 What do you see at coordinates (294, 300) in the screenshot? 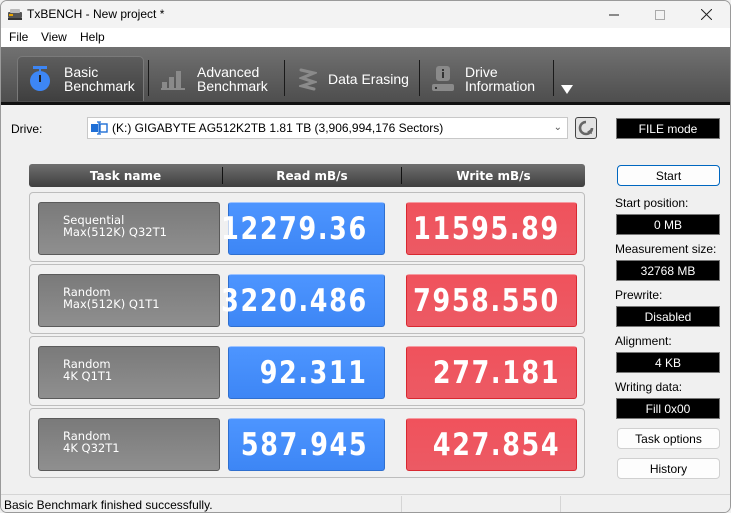
I see `read-value: 3220.486` at bounding box center [294, 300].